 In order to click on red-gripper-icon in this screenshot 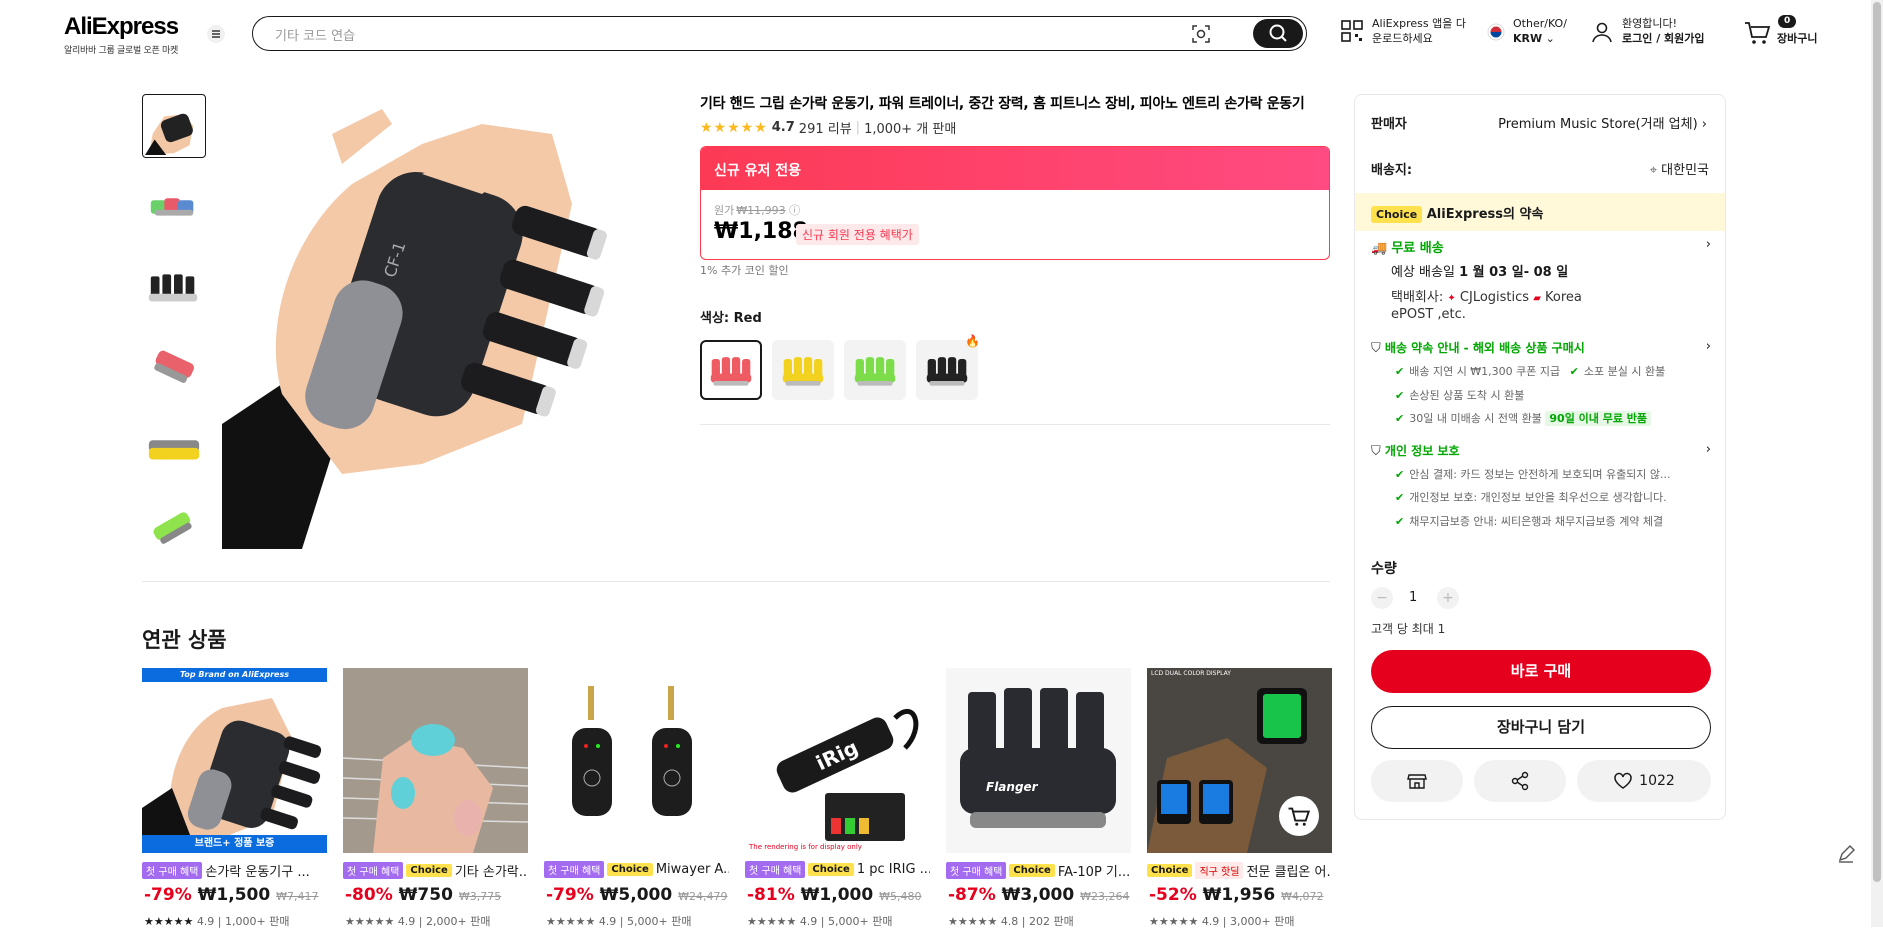, I will do `click(731, 371)`.